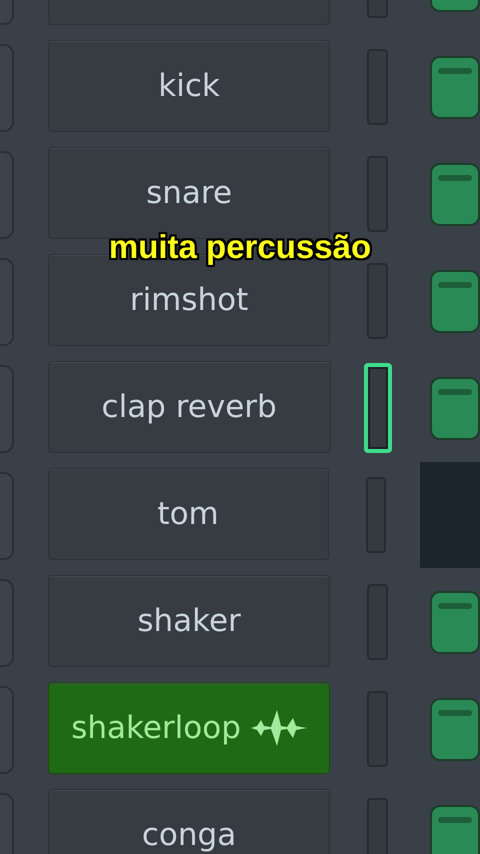  Describe the element at coordinates (189, 407) in the screenshot. I see `channel-button: clap reverb` at that location.